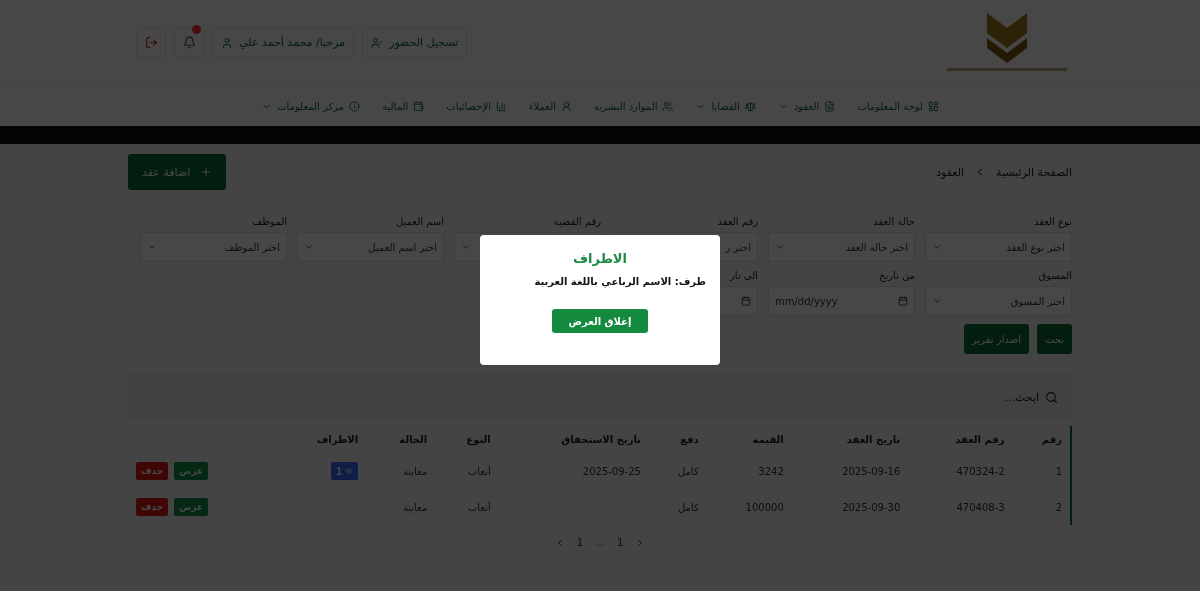 This screenshot has height=591, width=1200. What do you see at coordinates (1041, 439) in the screenshot?
I see `column-header: رقم` at bounding box center [1041, 439].